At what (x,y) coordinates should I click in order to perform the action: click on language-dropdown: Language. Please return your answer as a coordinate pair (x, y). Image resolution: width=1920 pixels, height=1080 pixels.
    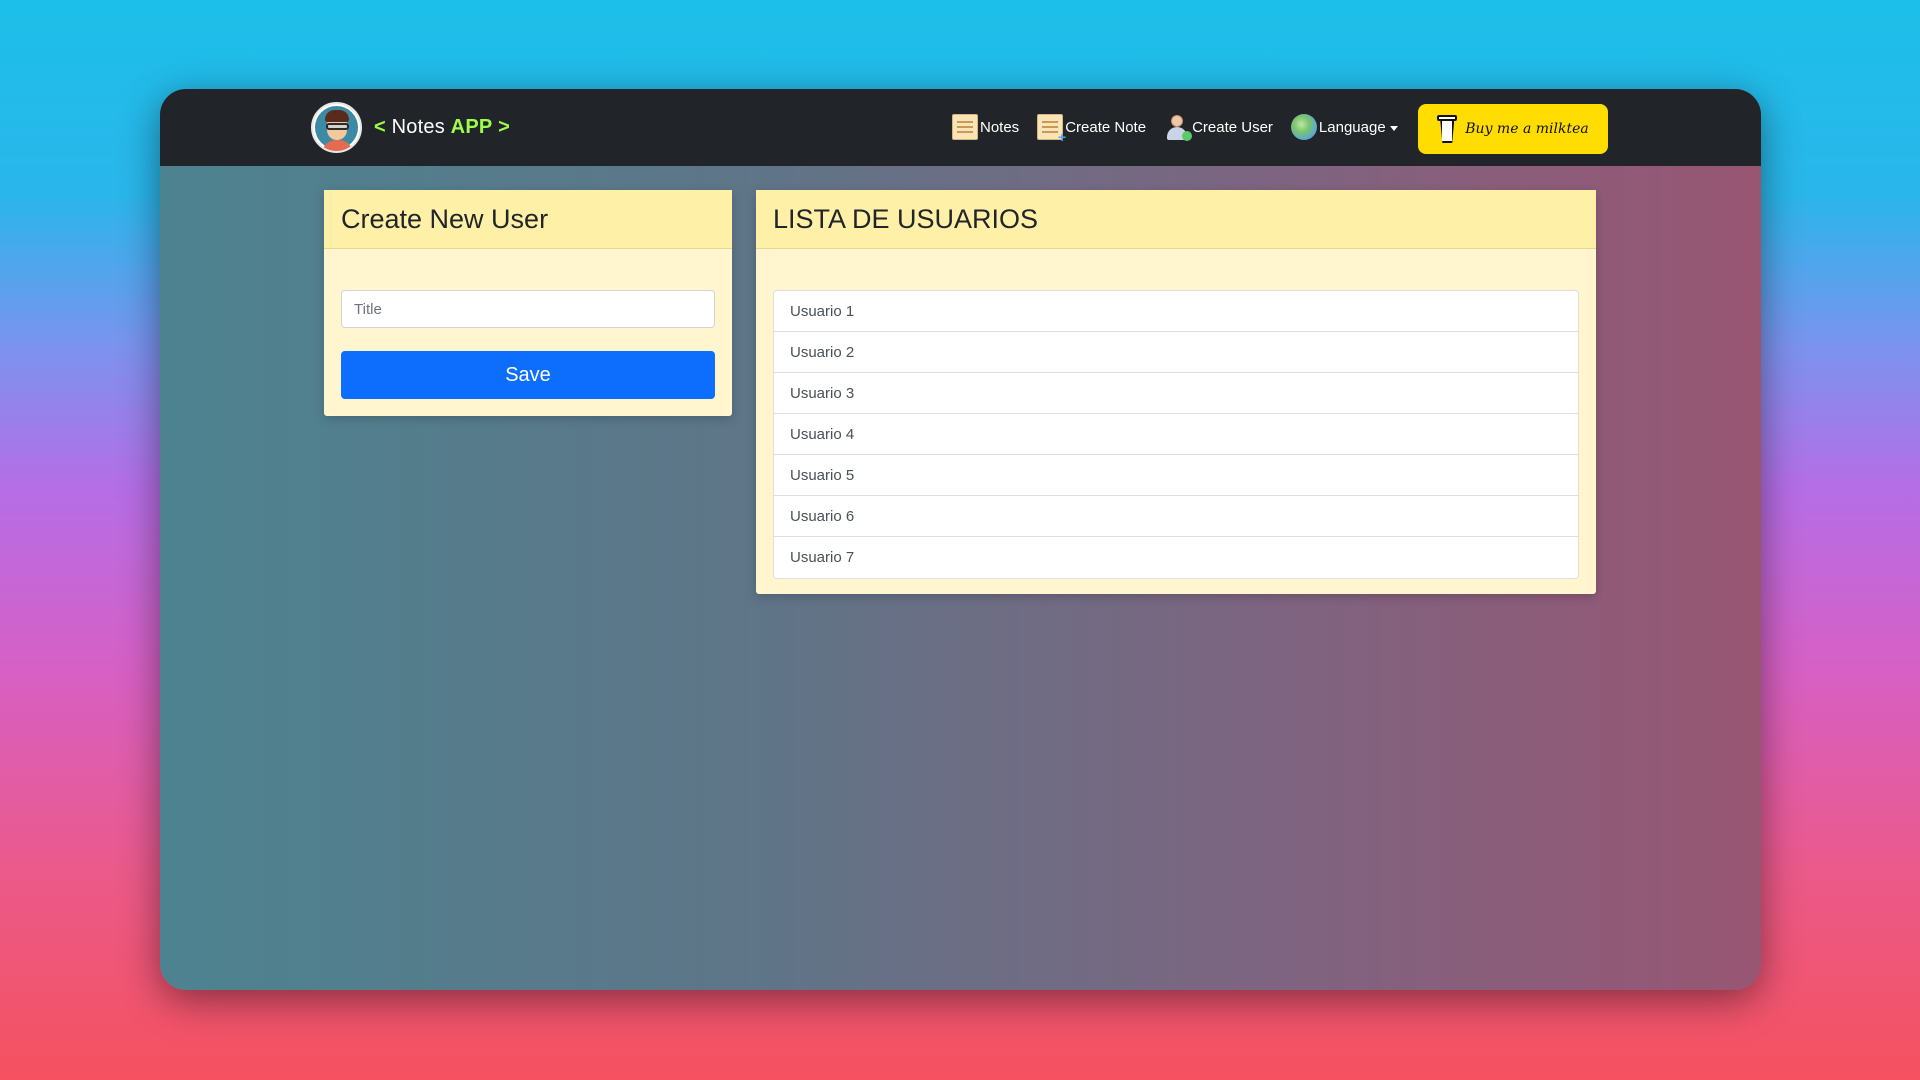
    Looking at the image, I should click on (1344, 127).